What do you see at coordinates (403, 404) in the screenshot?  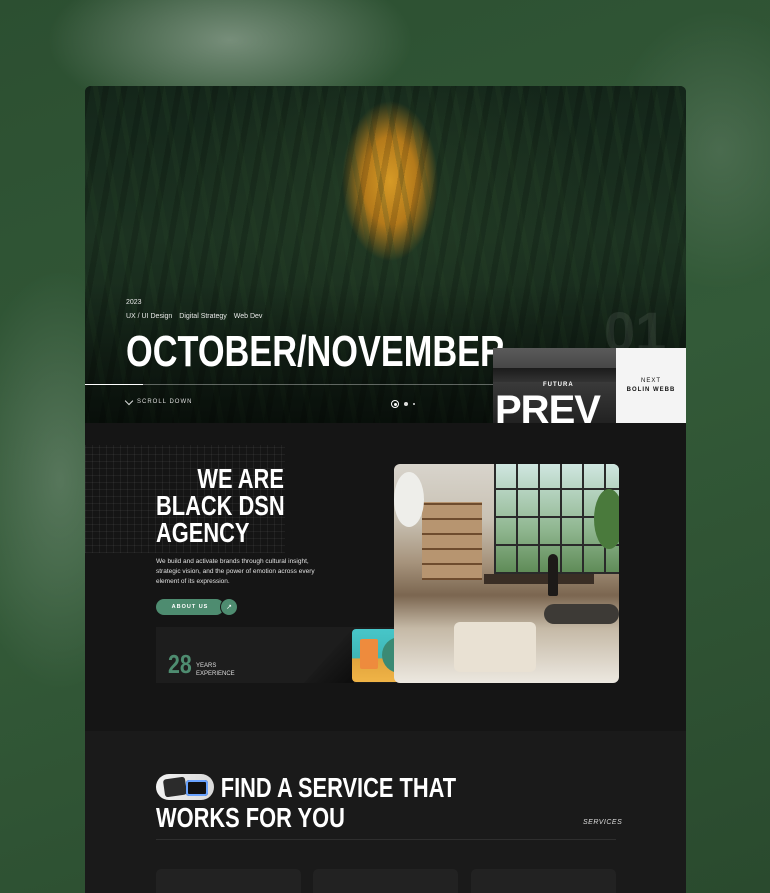 I see `slider-pagination` at bounding box center [403, 404].